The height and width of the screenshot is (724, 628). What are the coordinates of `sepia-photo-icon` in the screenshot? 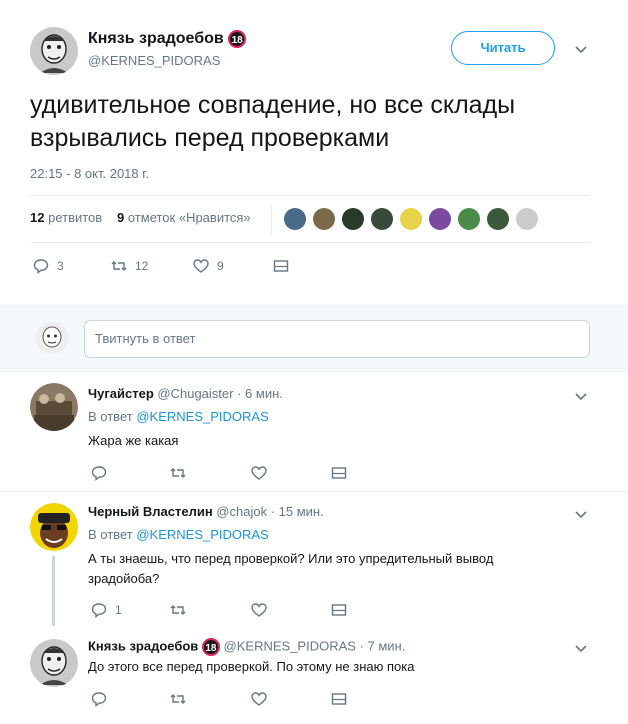 It's located at (54, 407).